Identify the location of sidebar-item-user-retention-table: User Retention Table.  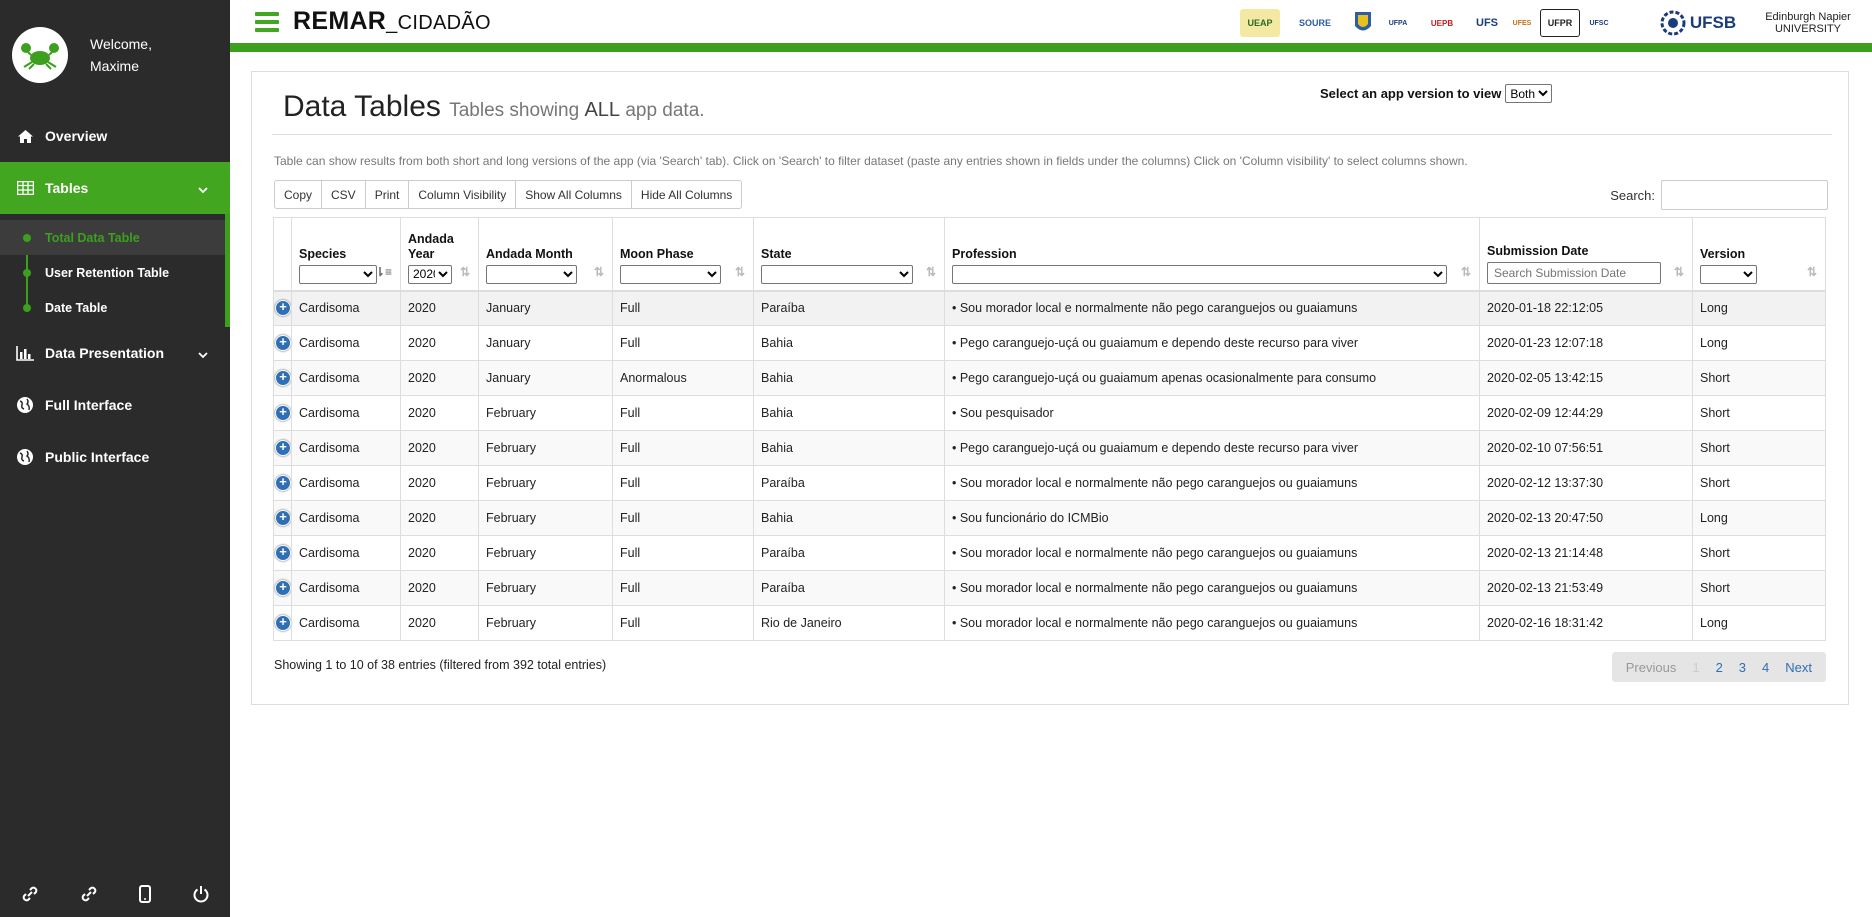
(112, 272).